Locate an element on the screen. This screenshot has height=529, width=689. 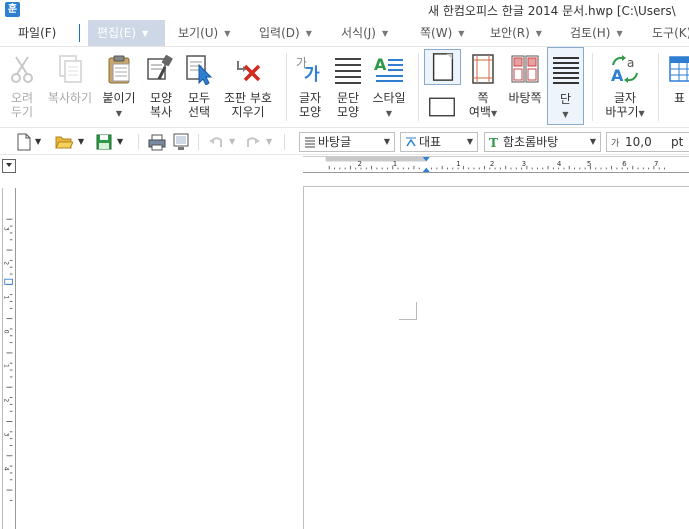
style-select-value: 바탕글 is located at coordinates (335, 142).